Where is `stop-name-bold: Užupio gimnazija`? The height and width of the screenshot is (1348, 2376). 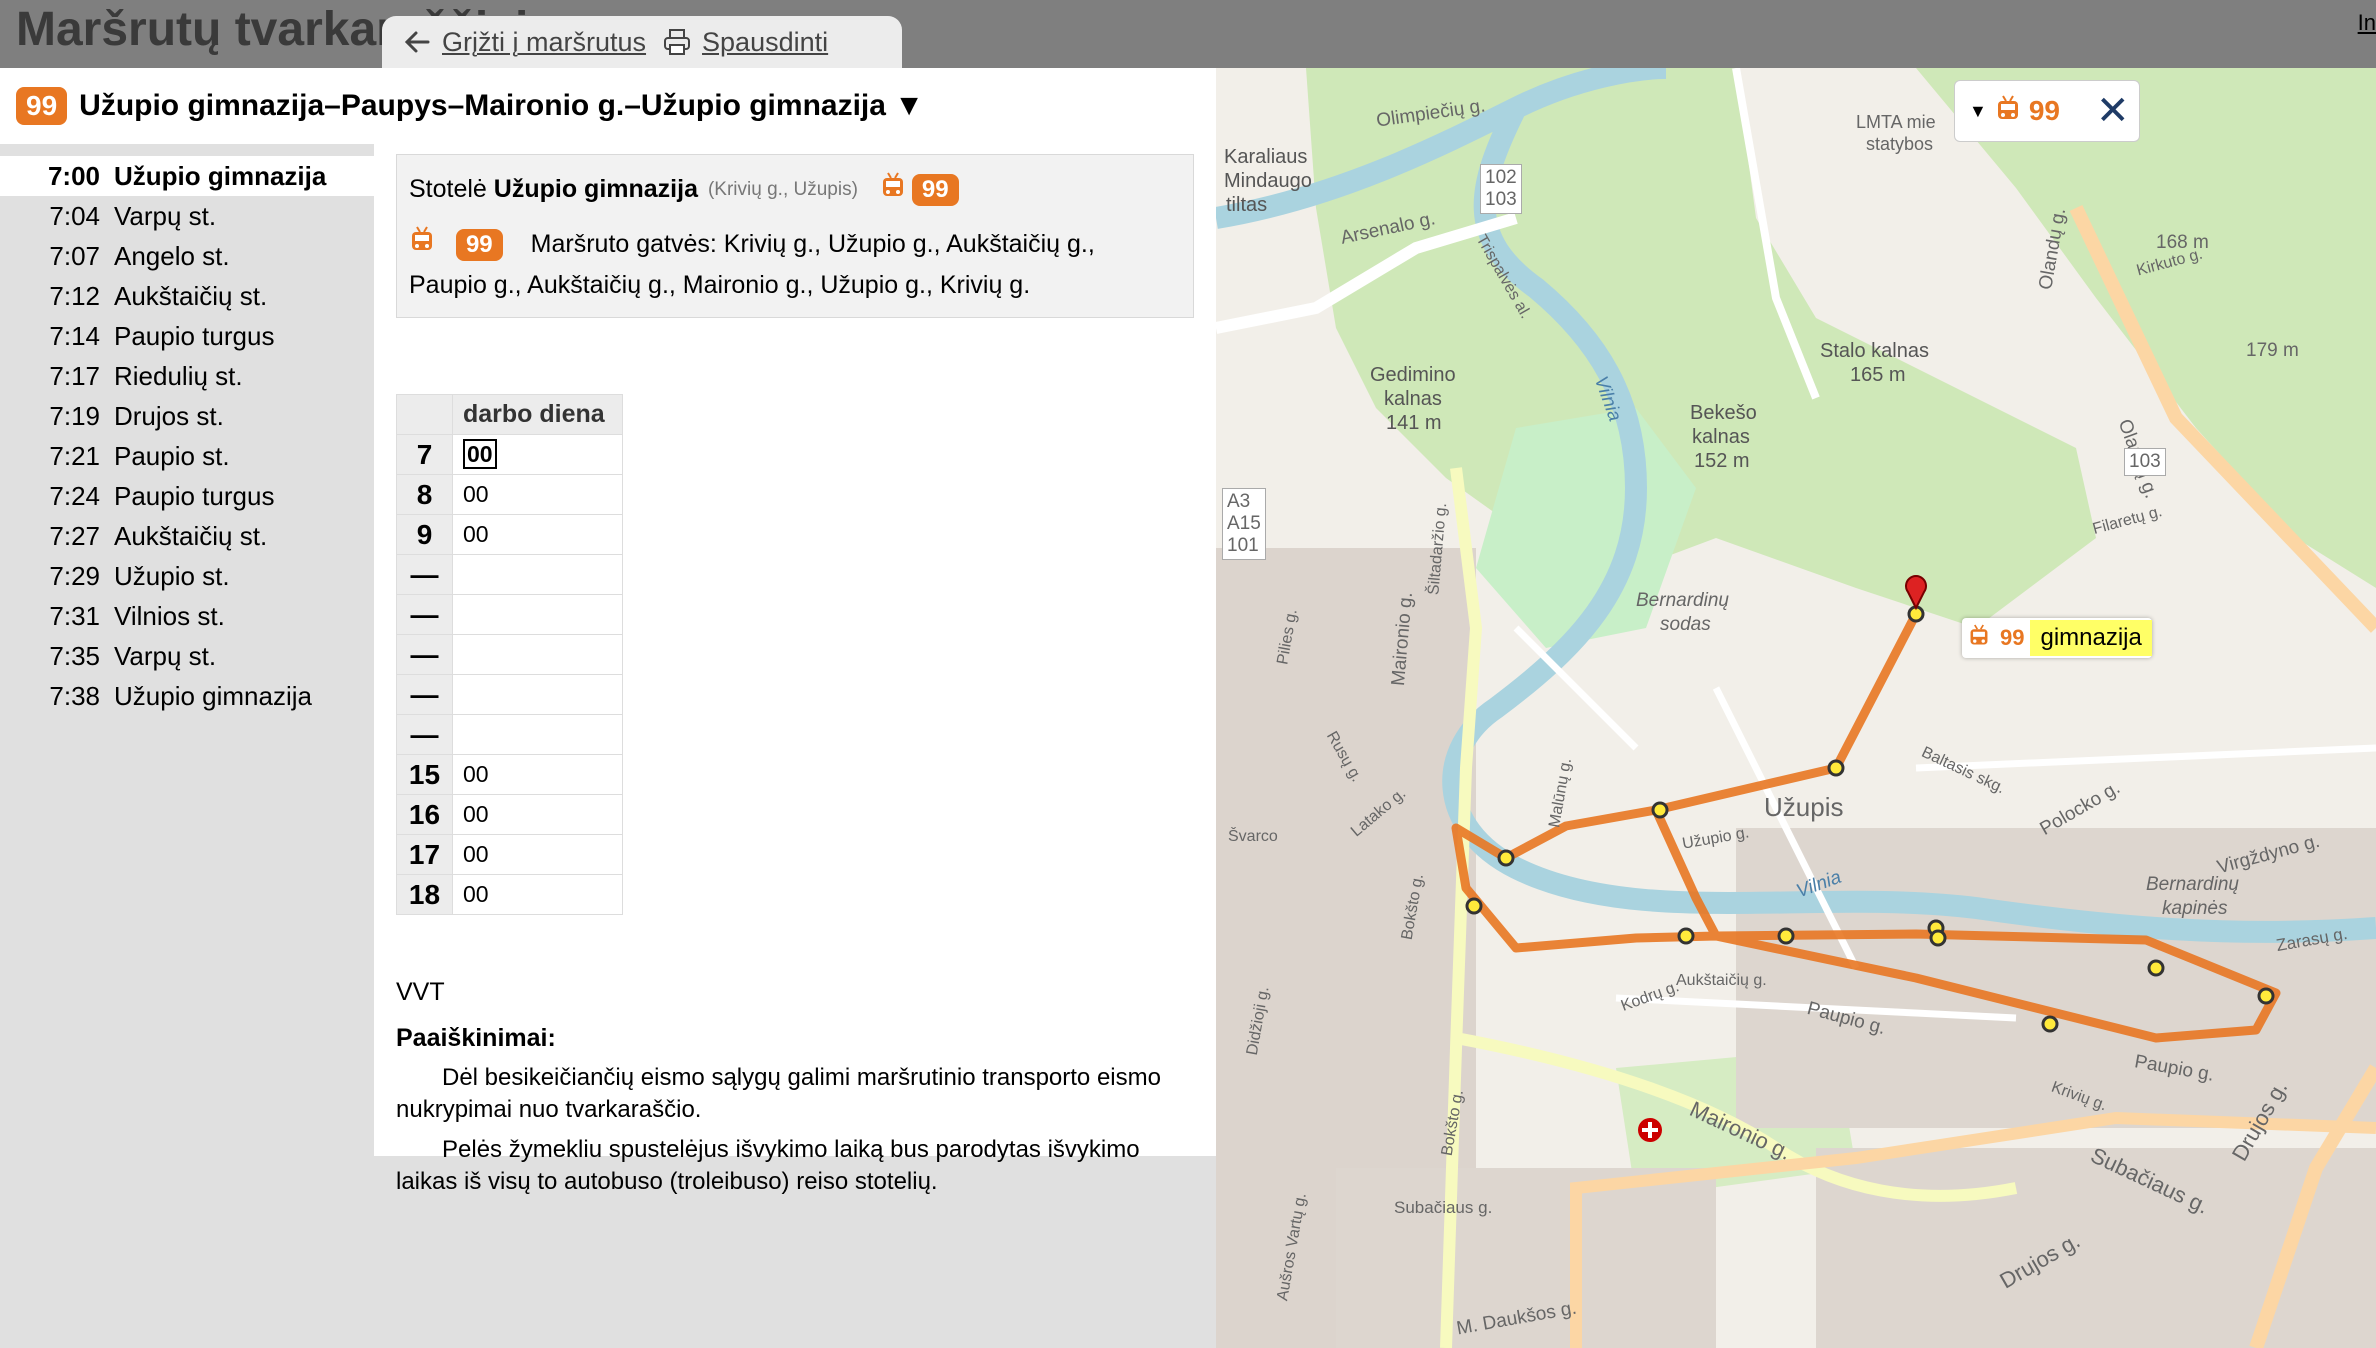
stop-name-bold: Užupio gimnazija is located at coordinates (595, 189).